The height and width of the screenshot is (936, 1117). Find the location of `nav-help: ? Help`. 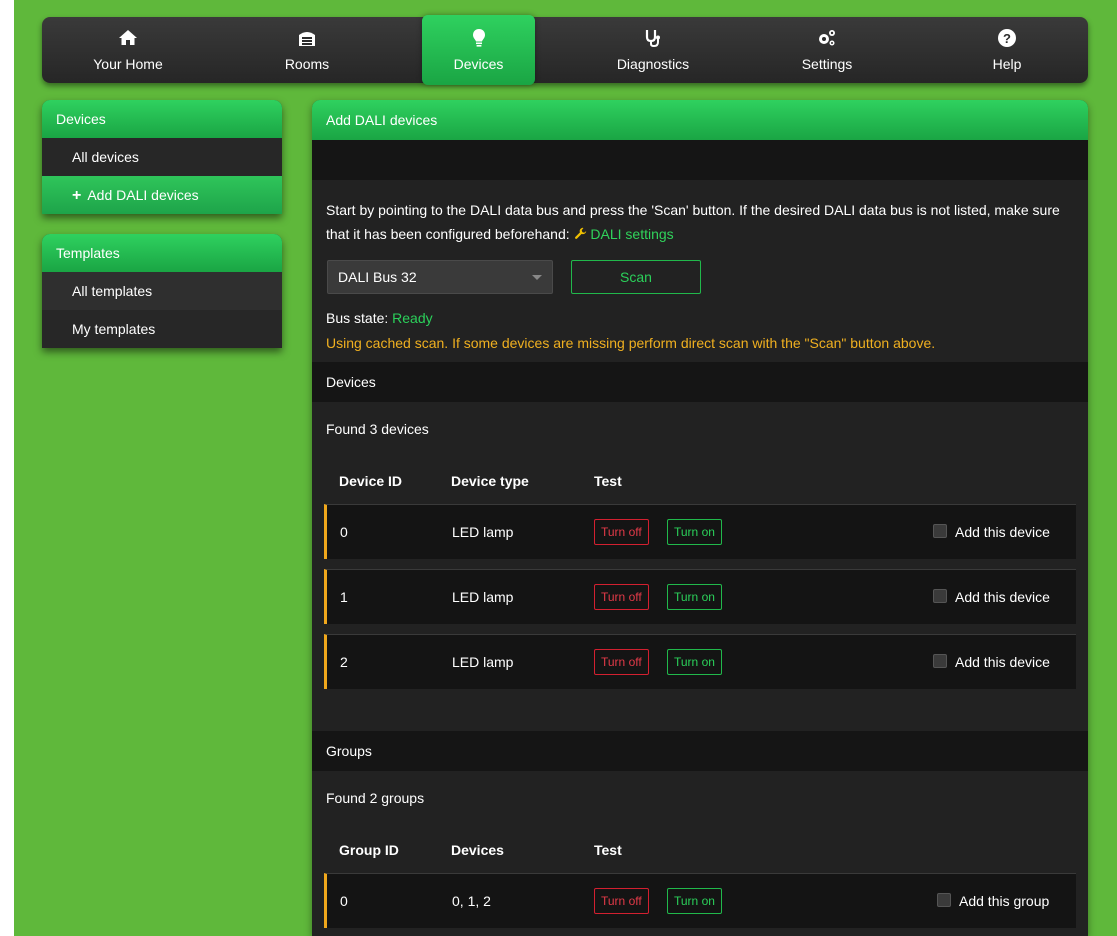

nav-help: ? Help is located at coordinates (1007, 50).